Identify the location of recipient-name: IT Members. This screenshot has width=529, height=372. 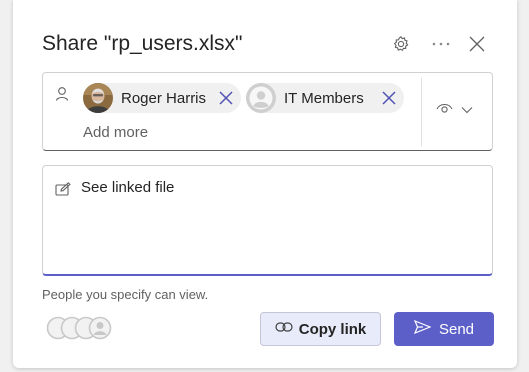
(324, 98).